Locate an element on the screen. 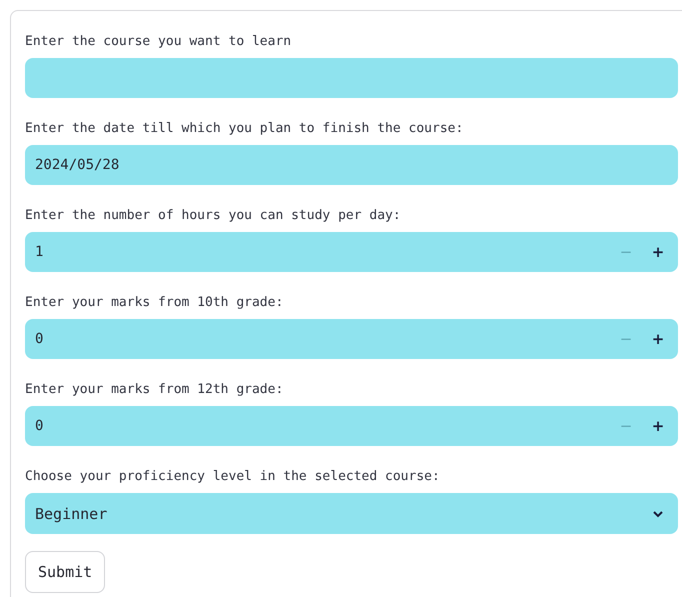 This screenshot has width=682, height=597. field-value: 1 is located at coordinates (39, 252).